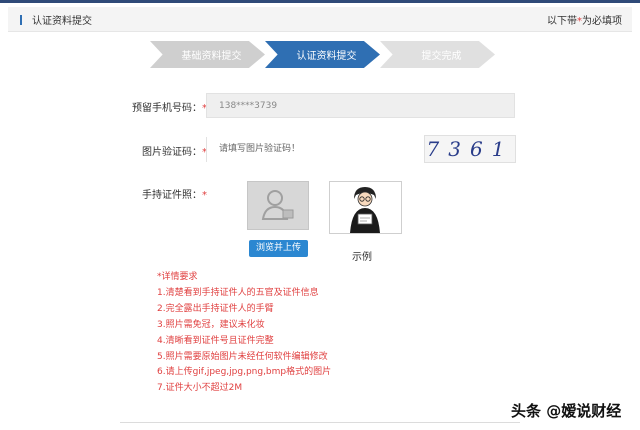 This screenshot has height=430, width=640. Describe the element at coordinates (211, 324) in the screenshot. I see `requirement-item: 3.照片需免冠，建议未化妆` at that location.